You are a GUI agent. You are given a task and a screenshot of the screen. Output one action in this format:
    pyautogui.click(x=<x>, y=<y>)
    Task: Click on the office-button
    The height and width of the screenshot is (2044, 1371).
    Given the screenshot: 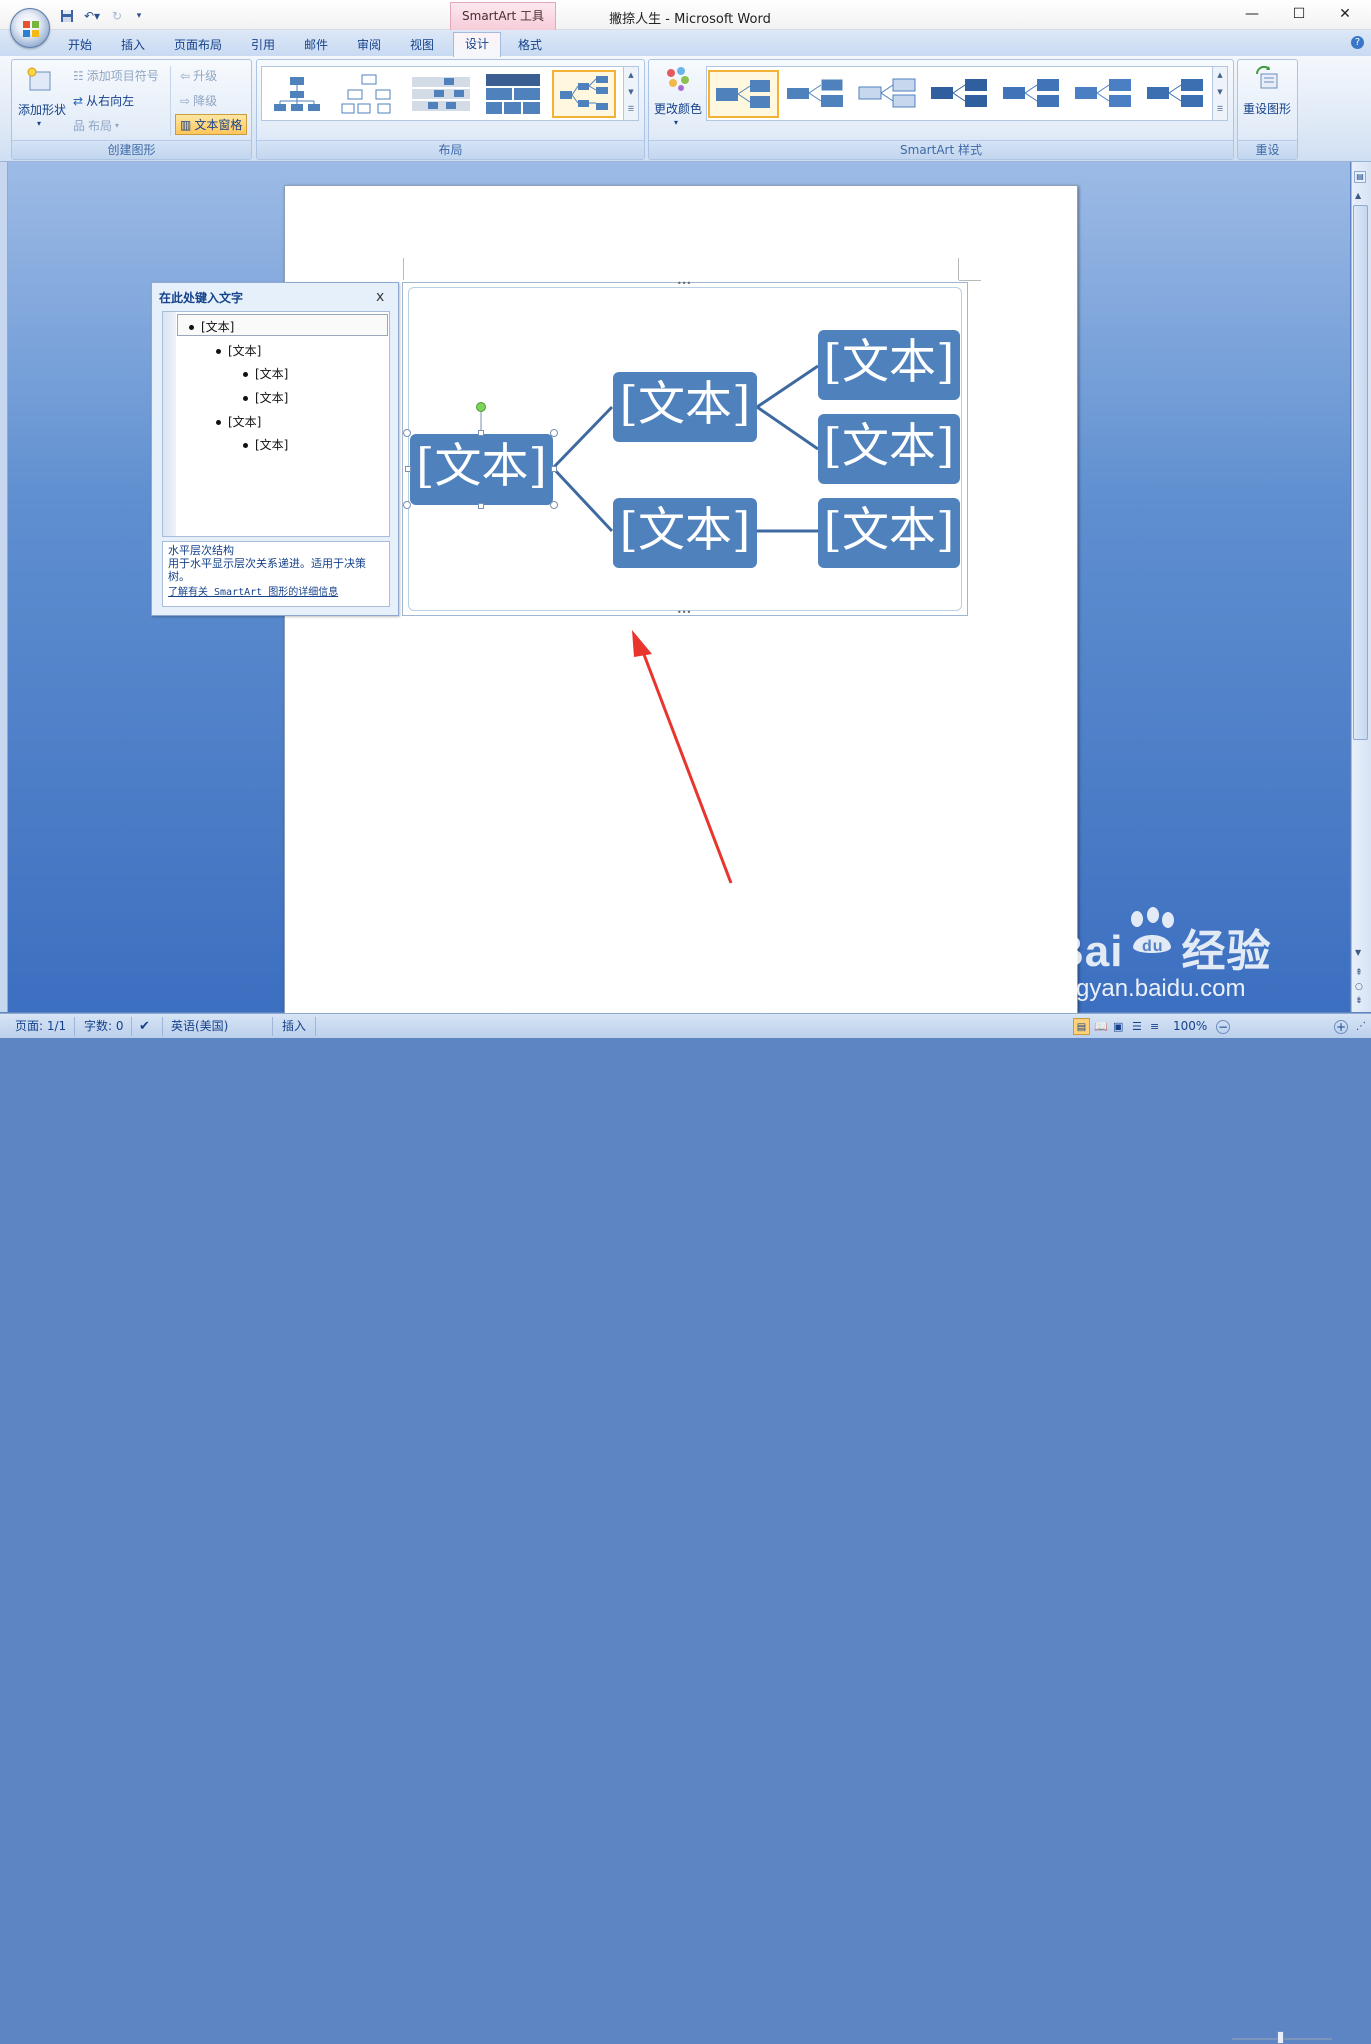 What is the action you would take?
    pyautogui.click(x=30, y=28)
    